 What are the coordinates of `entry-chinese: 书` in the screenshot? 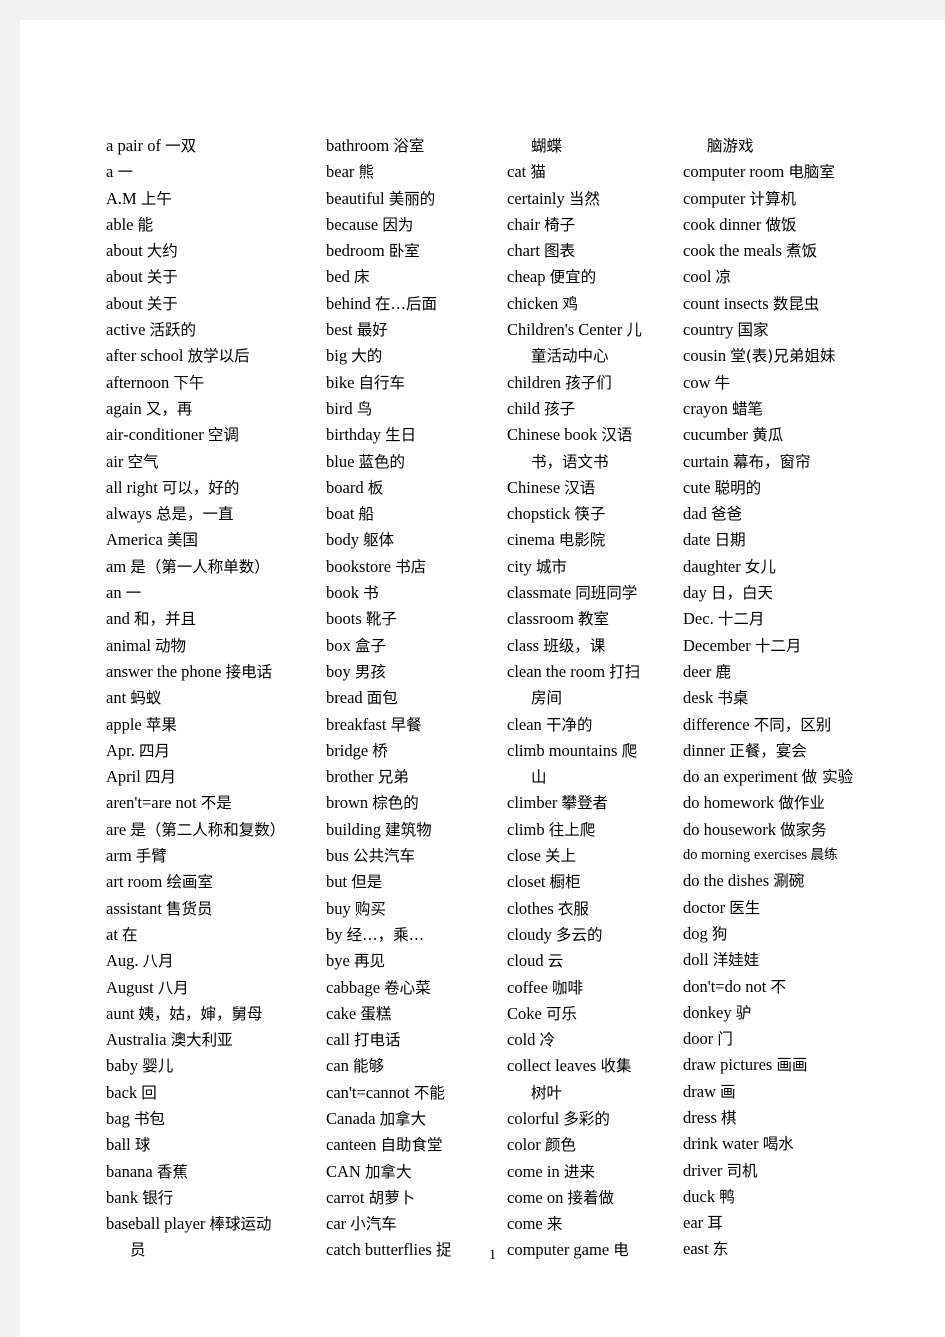 It's located at (371, 593).